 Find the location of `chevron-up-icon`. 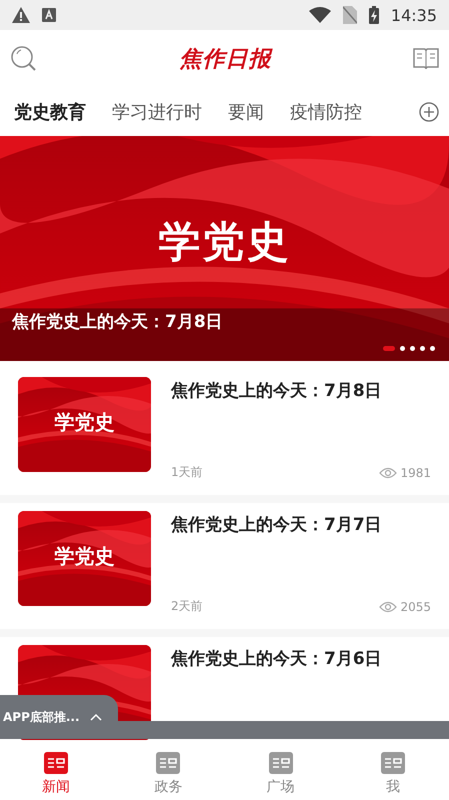

chevron-up-icon is located at coordinates (96, 717).